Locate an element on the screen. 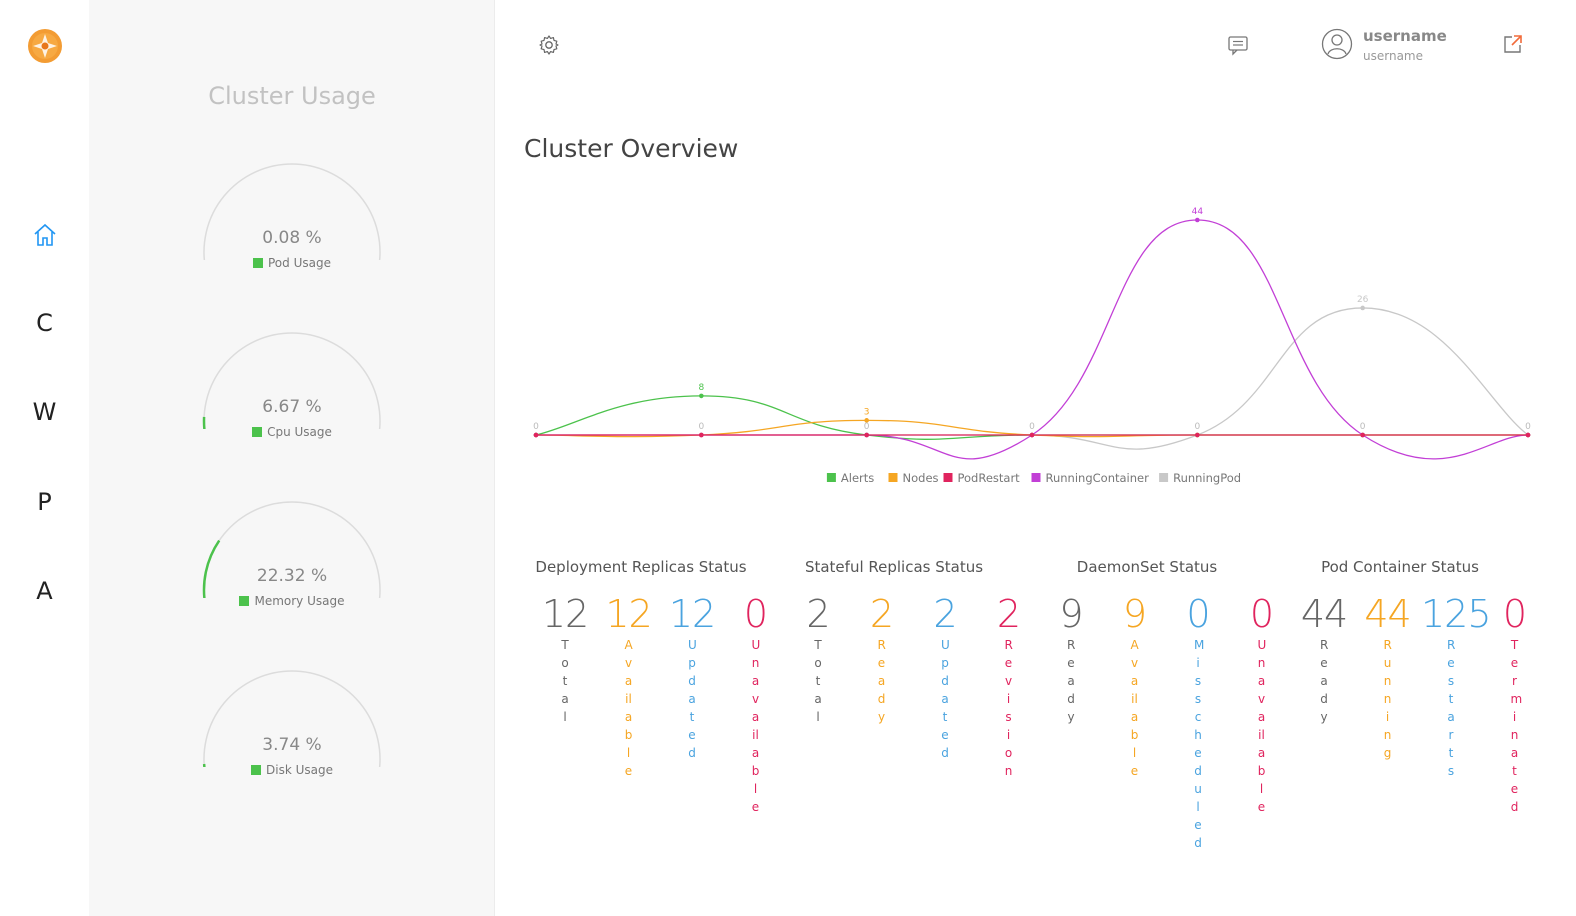 This screenshot has width=1576, height=916. gauge-label: Disk Usage is located at coordinates (299, 770).